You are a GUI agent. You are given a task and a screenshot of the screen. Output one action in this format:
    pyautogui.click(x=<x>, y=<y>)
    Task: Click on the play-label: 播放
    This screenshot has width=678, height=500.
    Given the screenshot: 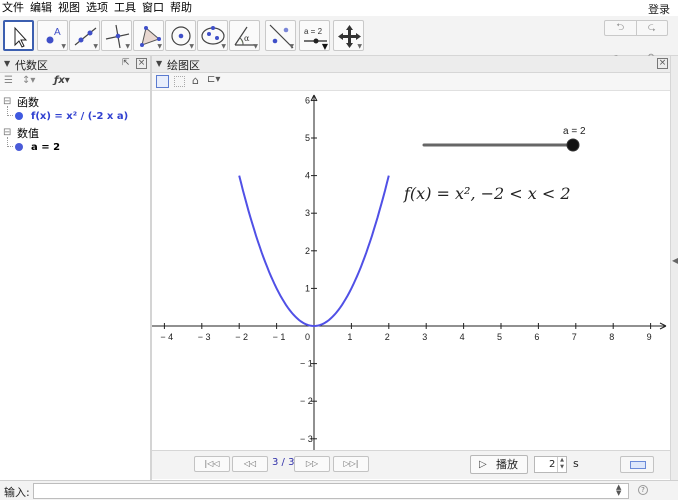 What is the action you would take?
    pyautogui.click(x=507, y=464)
    